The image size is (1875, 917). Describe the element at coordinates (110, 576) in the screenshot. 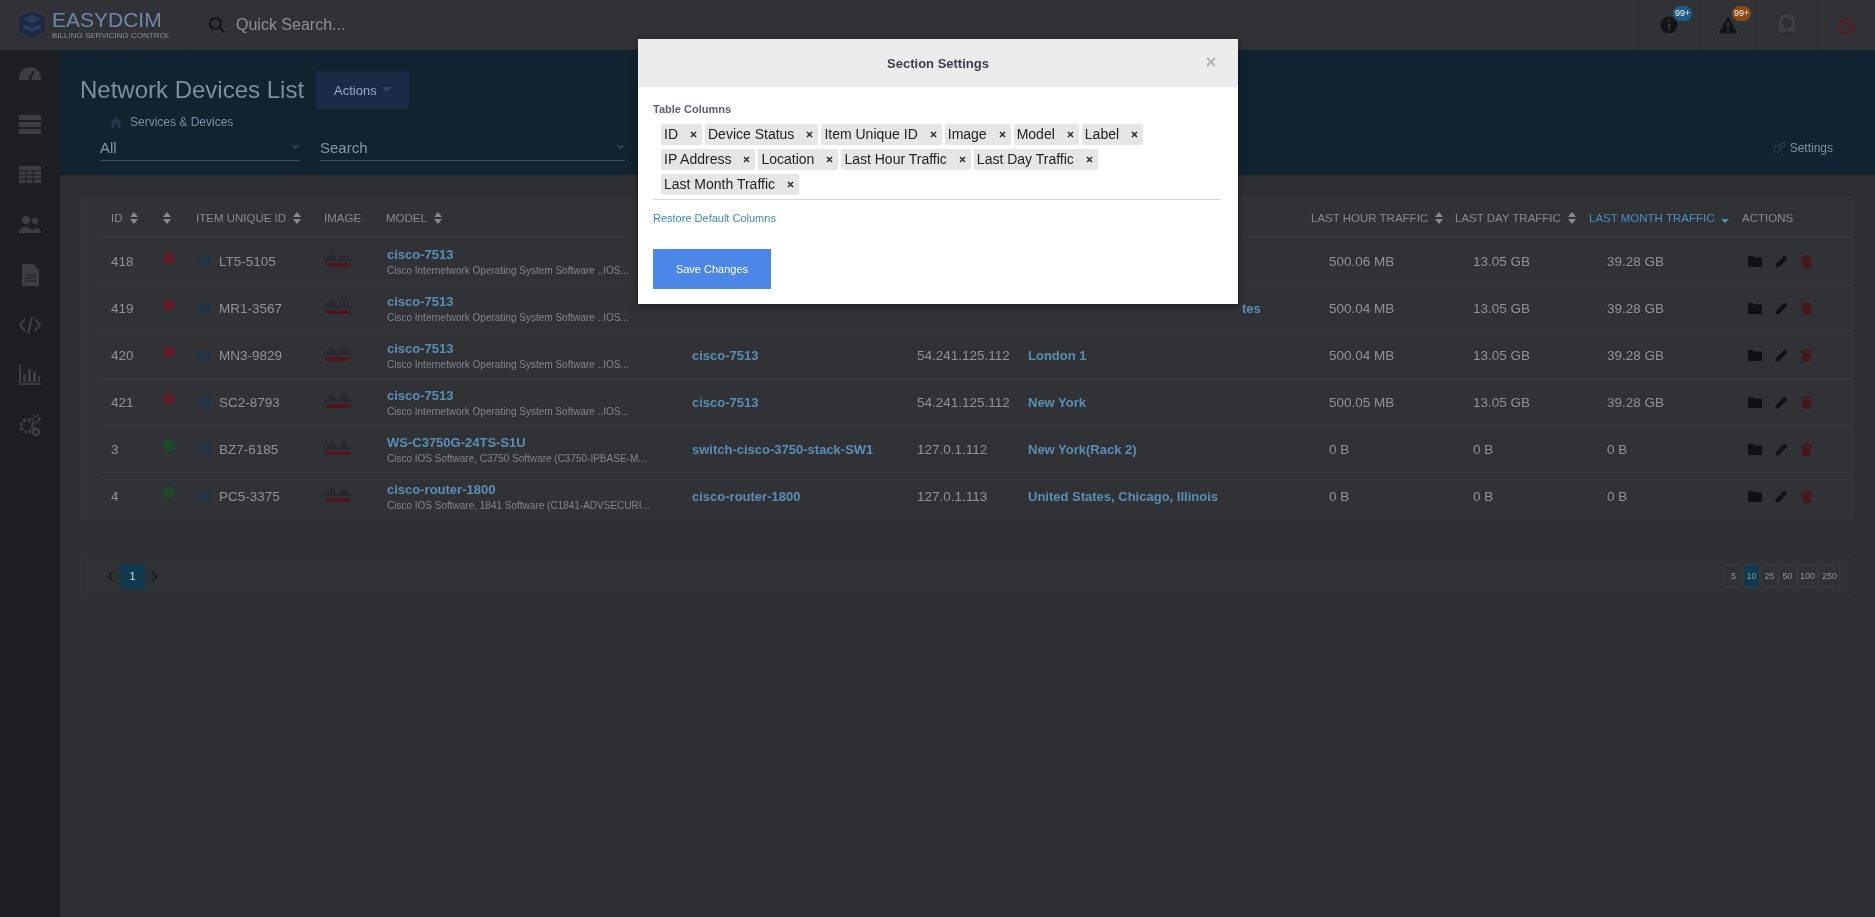

I see `previous-page-icon` at that location.